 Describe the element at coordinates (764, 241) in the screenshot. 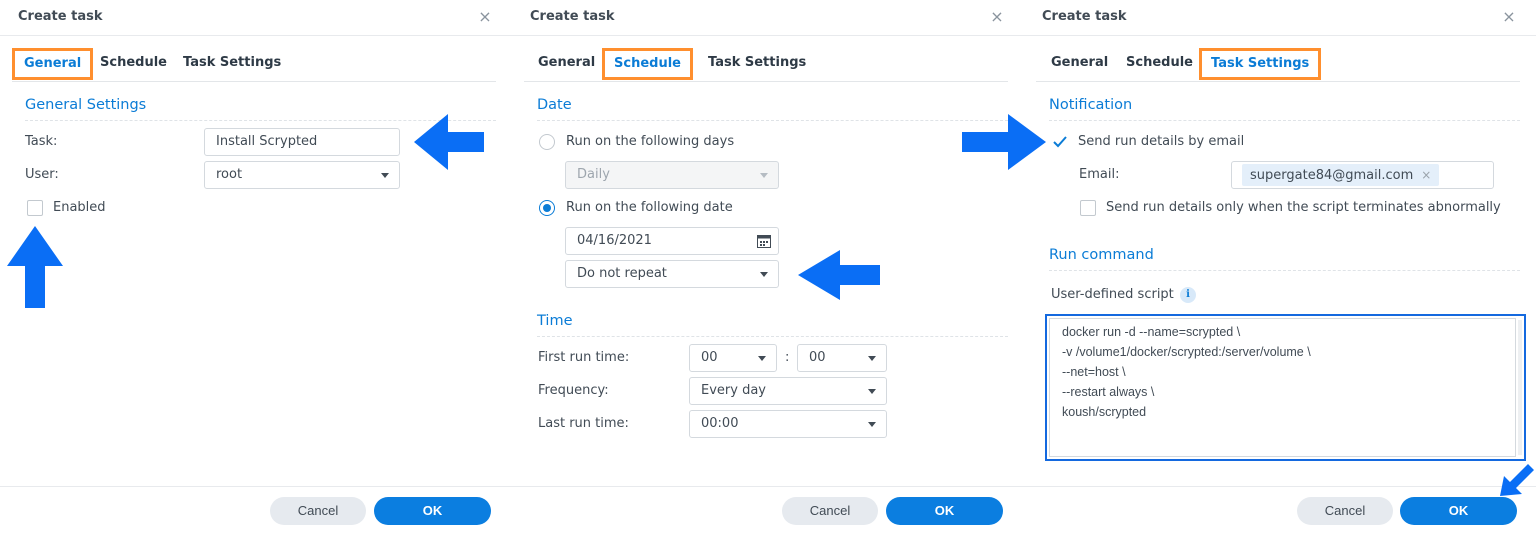

I see `calendar-icon` at that location.